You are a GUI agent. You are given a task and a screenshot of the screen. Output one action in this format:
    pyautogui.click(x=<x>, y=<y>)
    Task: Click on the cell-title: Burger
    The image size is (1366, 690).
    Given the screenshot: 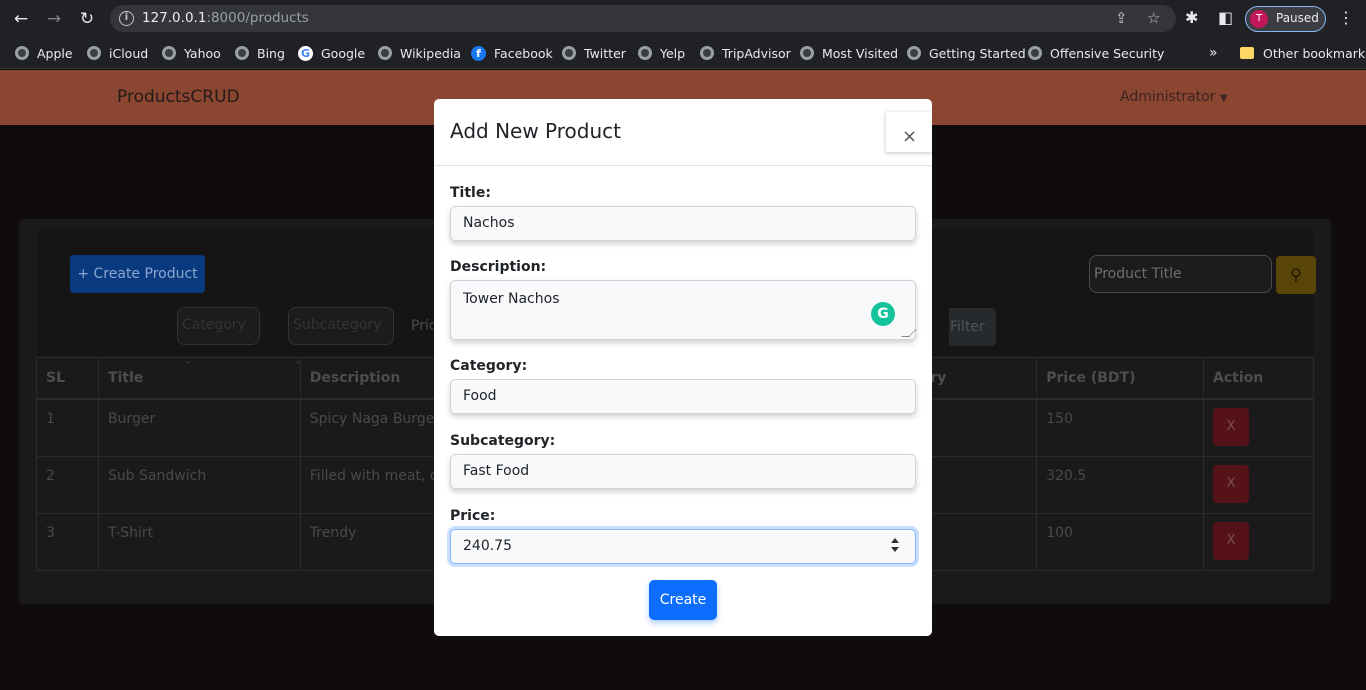 What is the action you would take?
    pyautogui.click(x=199, y=427)
    